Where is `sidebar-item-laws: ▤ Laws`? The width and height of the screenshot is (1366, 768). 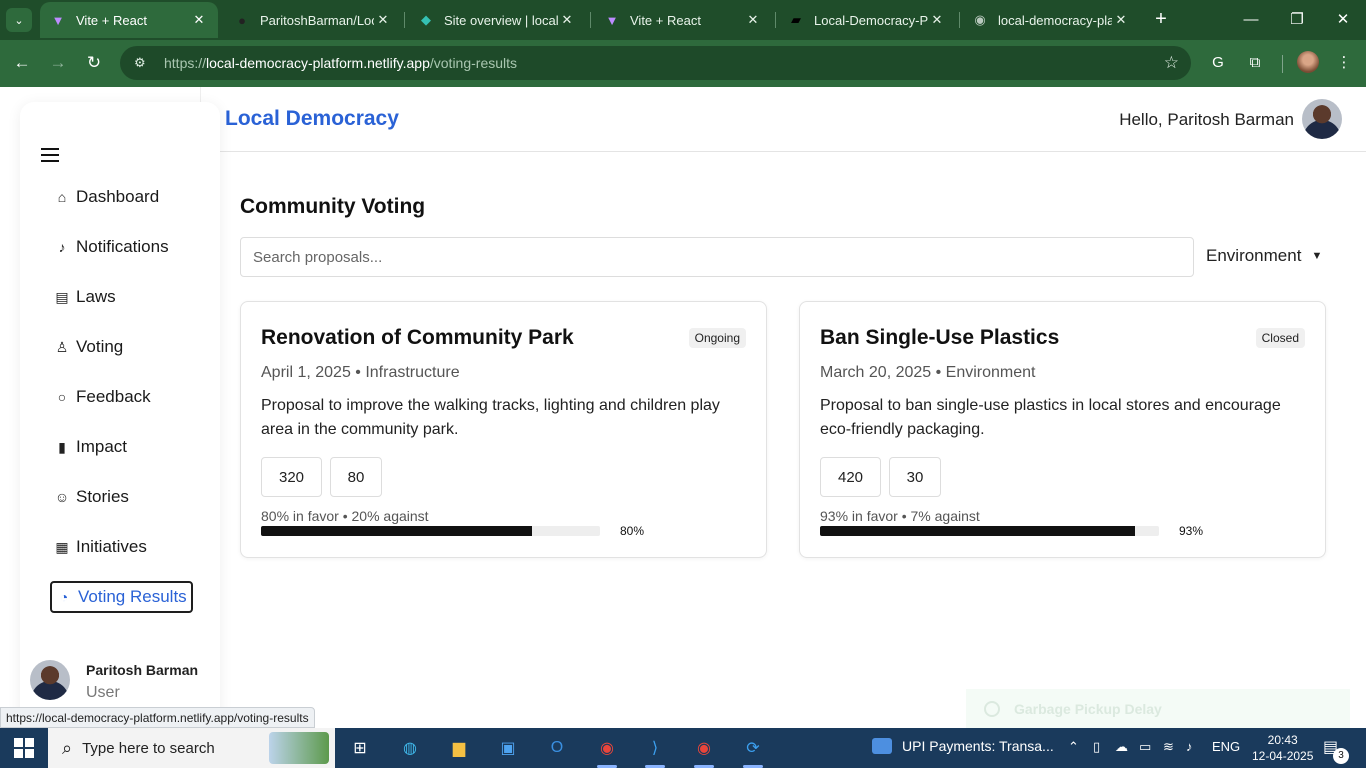
sidebar-item-laws: ▤ Laws is located at coordinates (85, 297).